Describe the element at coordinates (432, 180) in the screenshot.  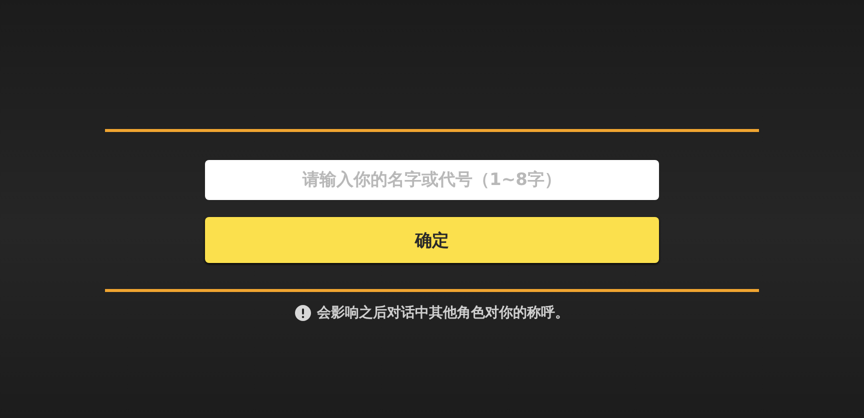
I see `name-field: 请输入你的名字或代号（1~8字）` at that location.